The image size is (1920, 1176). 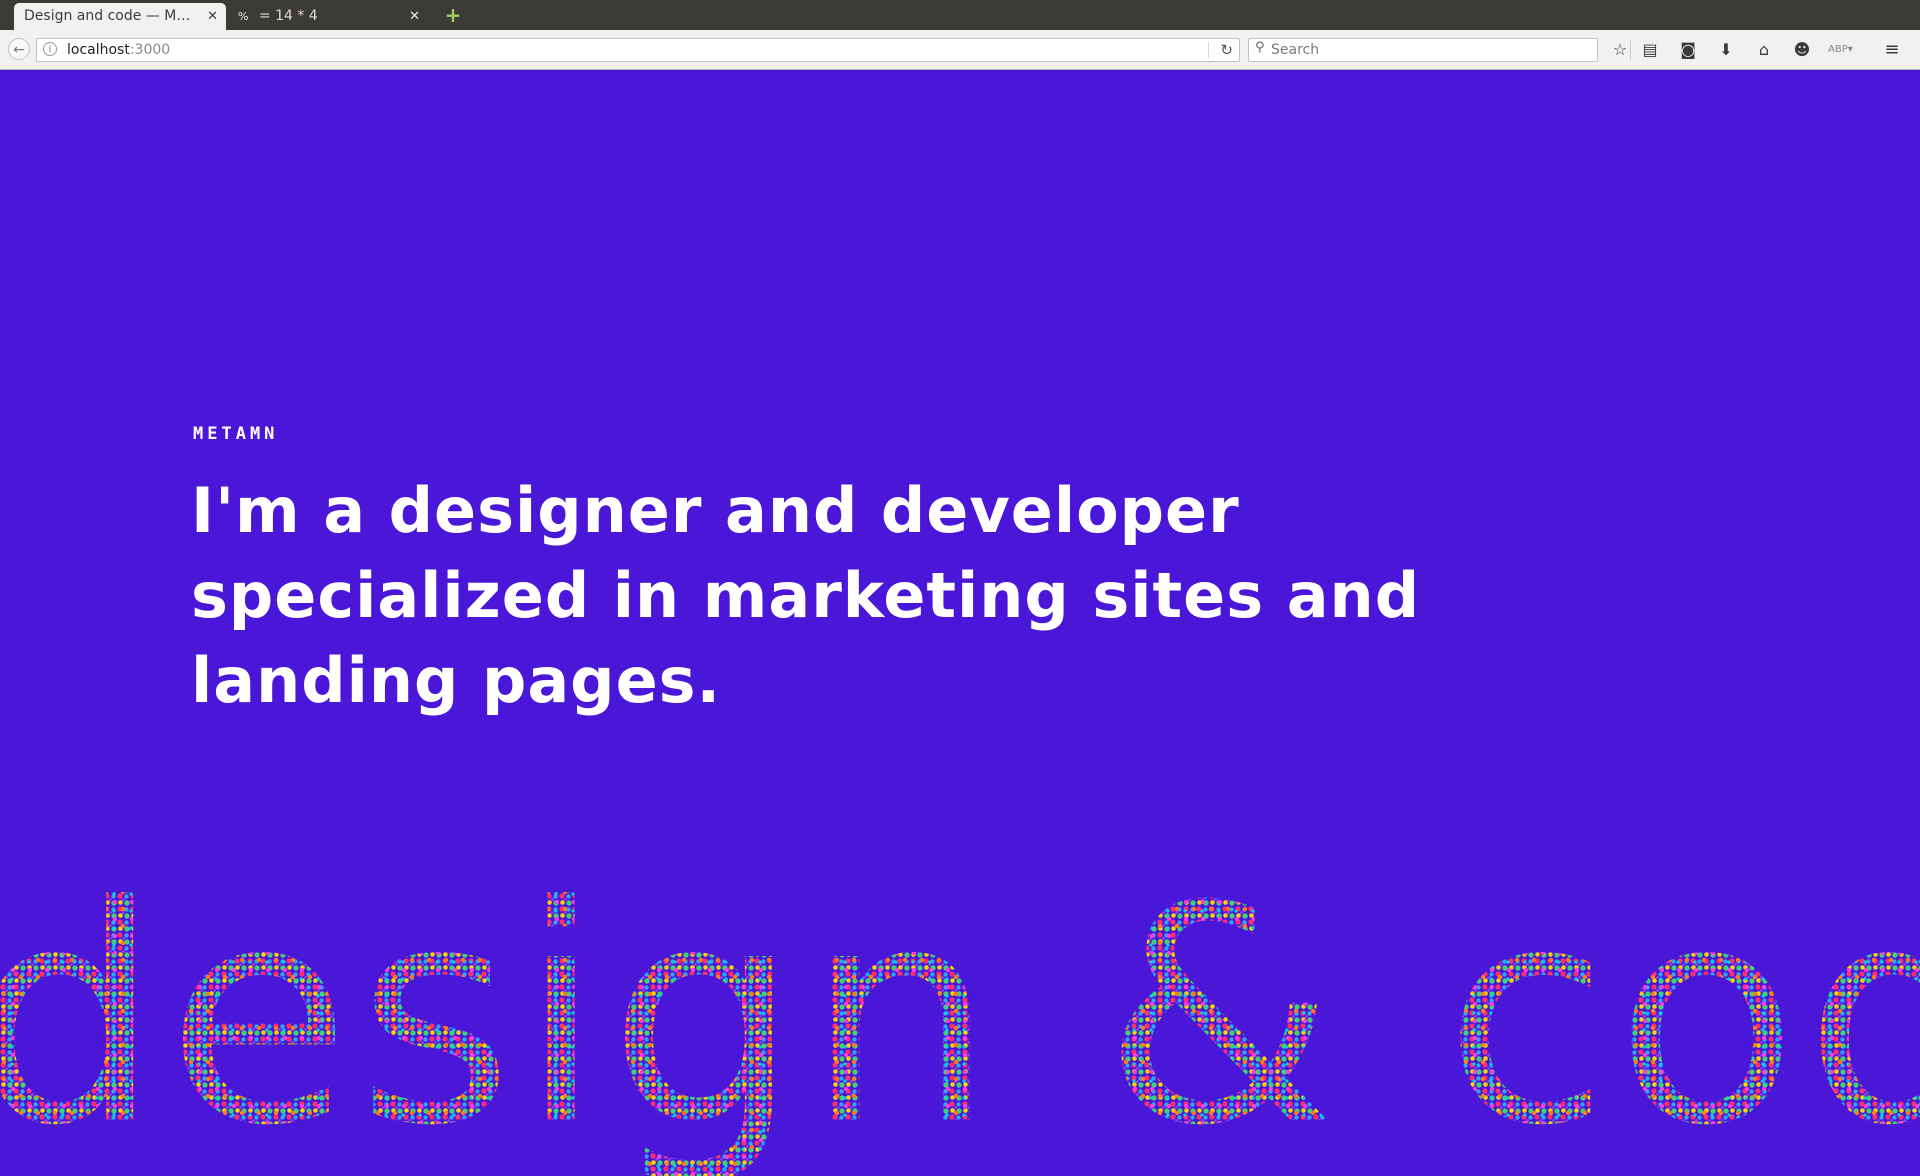 What do you see at coordinates (288, 16) in the screenshot?
I see `tab-title: = 14 * 4` at bounding box center [288, 16].